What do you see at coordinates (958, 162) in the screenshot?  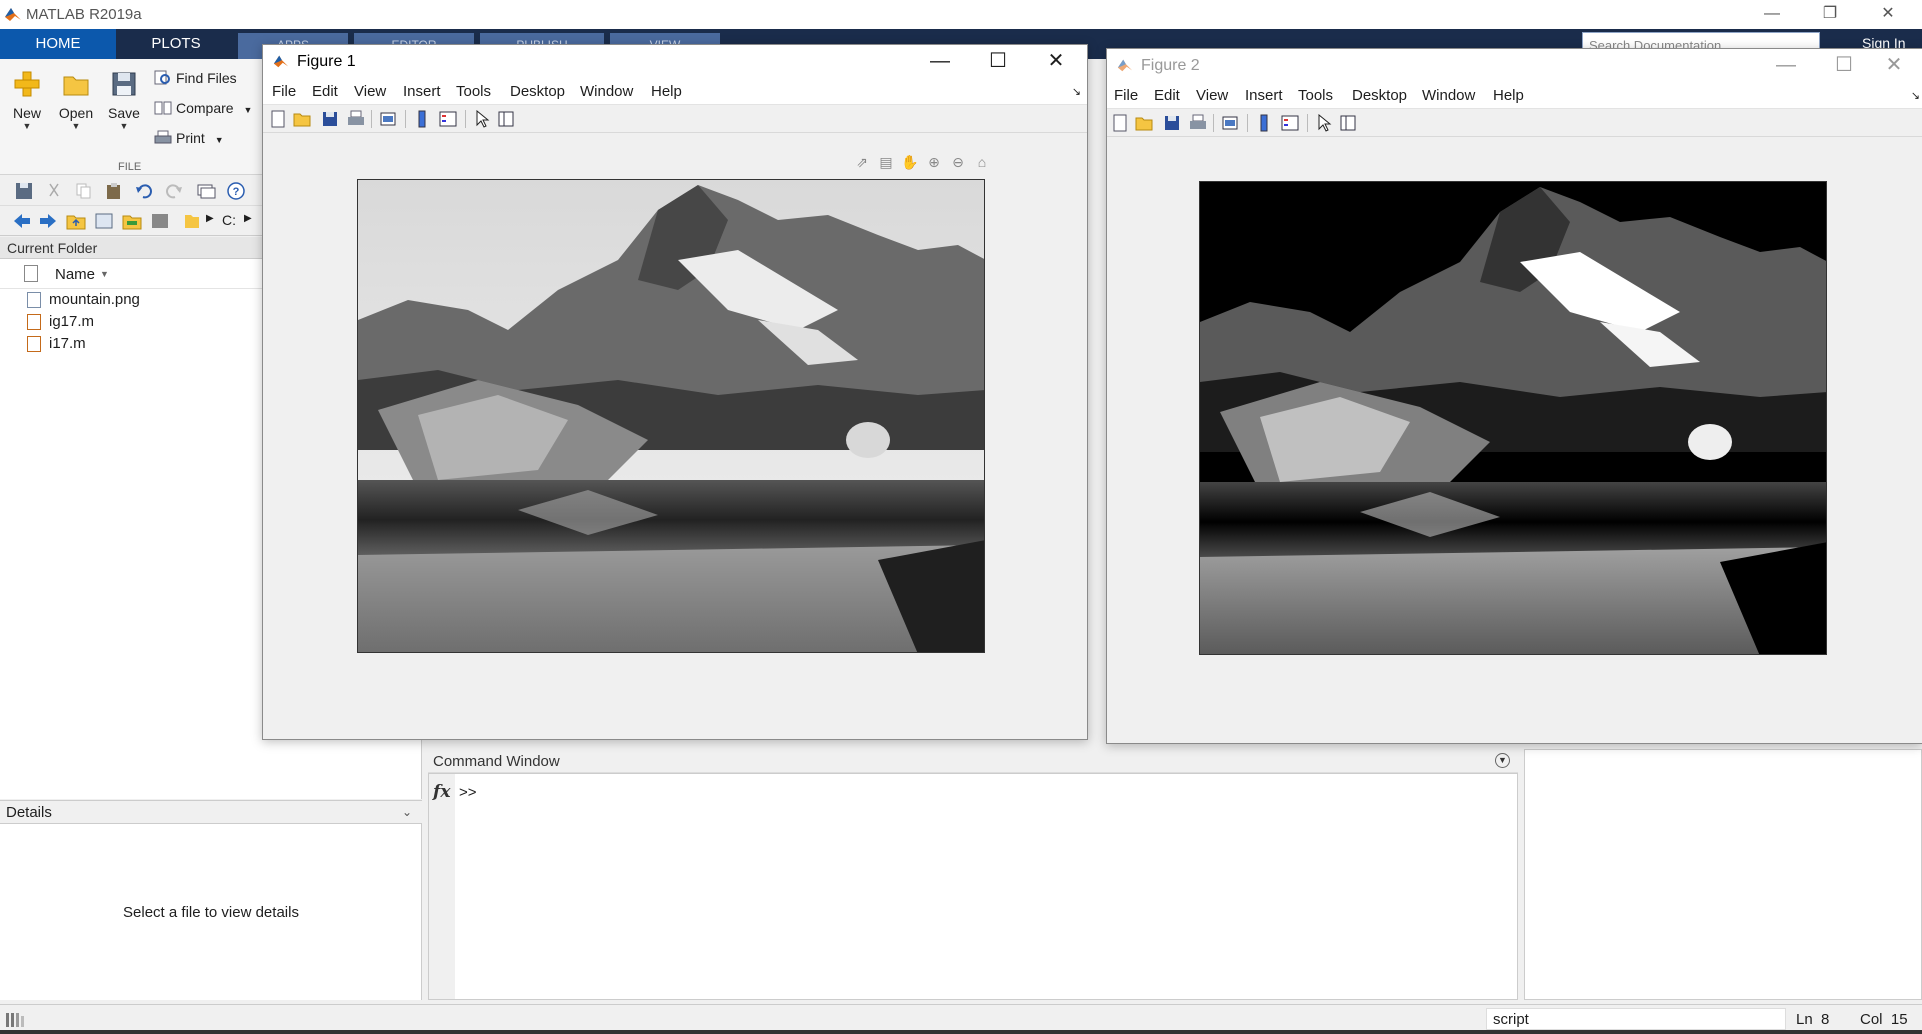 I see `zoom-out-icon: ⊖` at bounding box center [958, 162].